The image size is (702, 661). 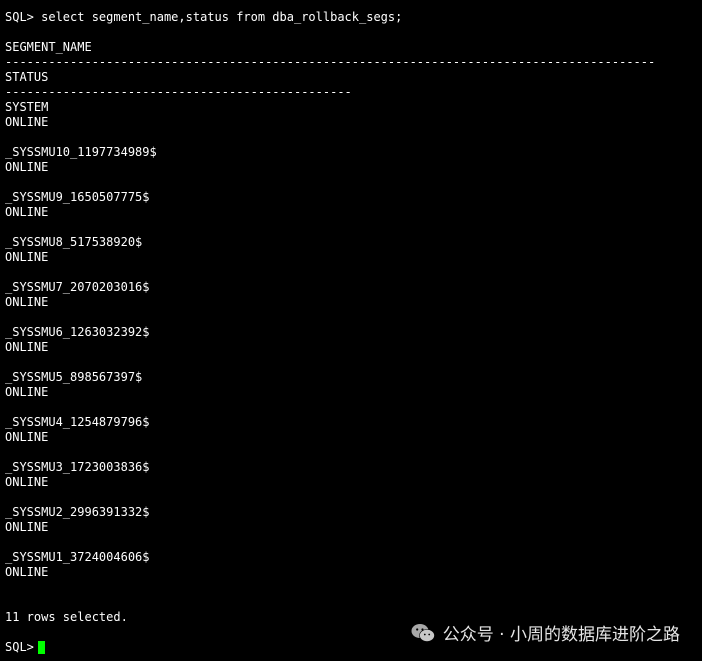 What do you see at coordinates (27, 107) in the screenshot?
I see `row-segment-name: SYSTEM` at bounding box center [27, 107].